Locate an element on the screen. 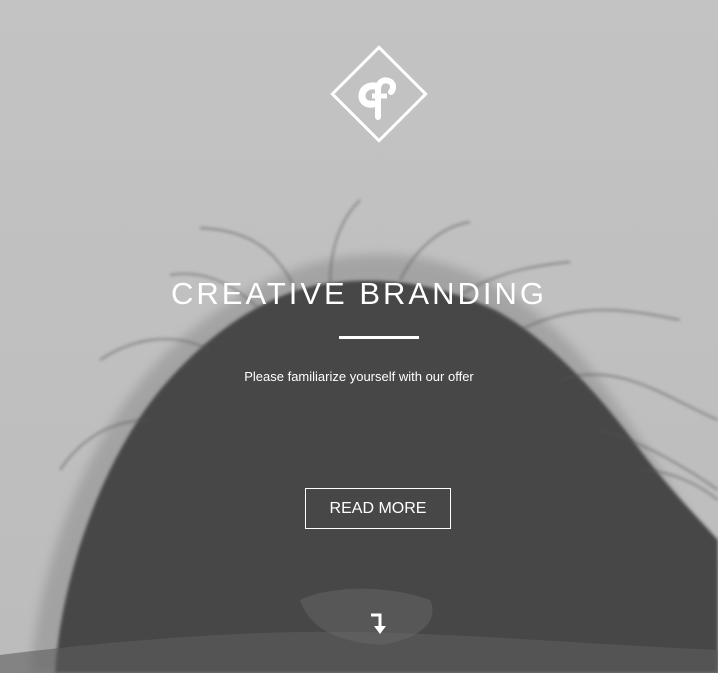  read-more-button: READ MORE is located at coordinates (378, 508).